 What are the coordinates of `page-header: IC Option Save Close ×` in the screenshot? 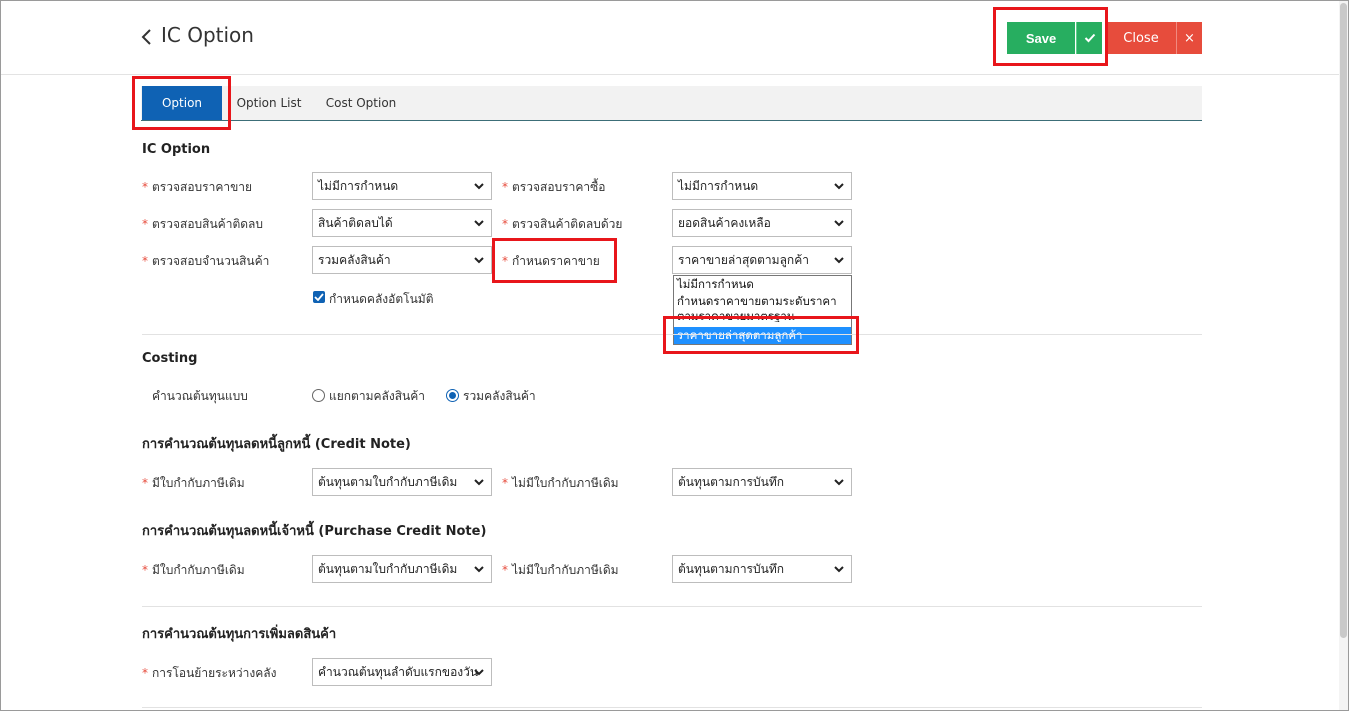 It's located at (674, 38).